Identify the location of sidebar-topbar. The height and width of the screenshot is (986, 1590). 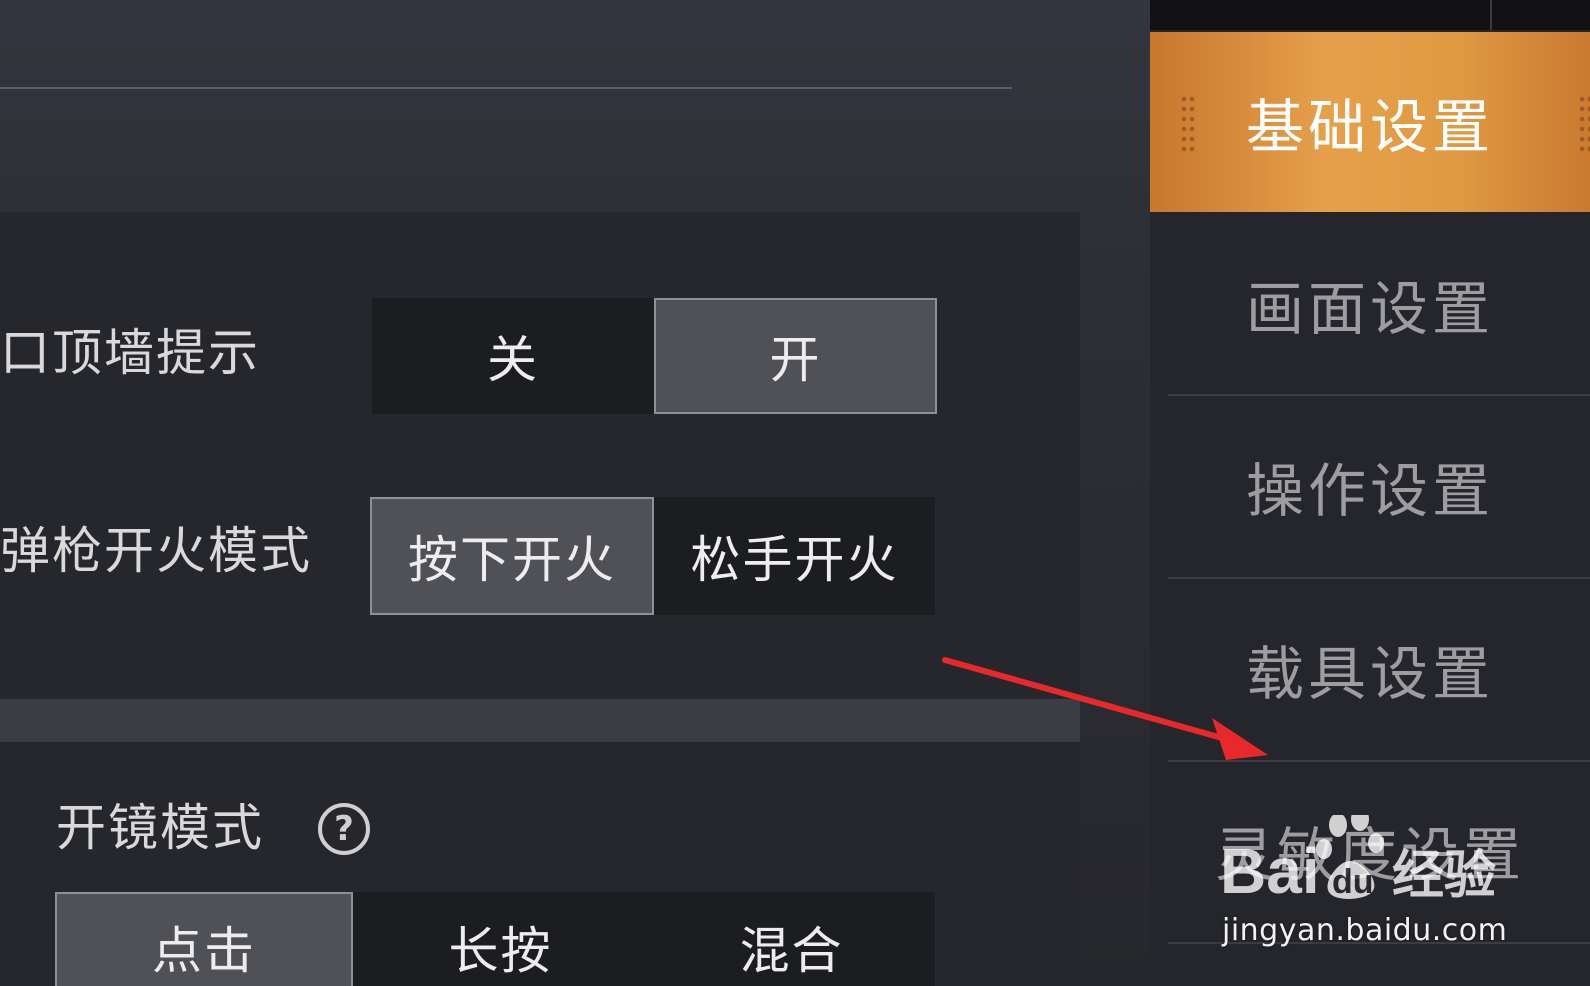
(1370, 15).